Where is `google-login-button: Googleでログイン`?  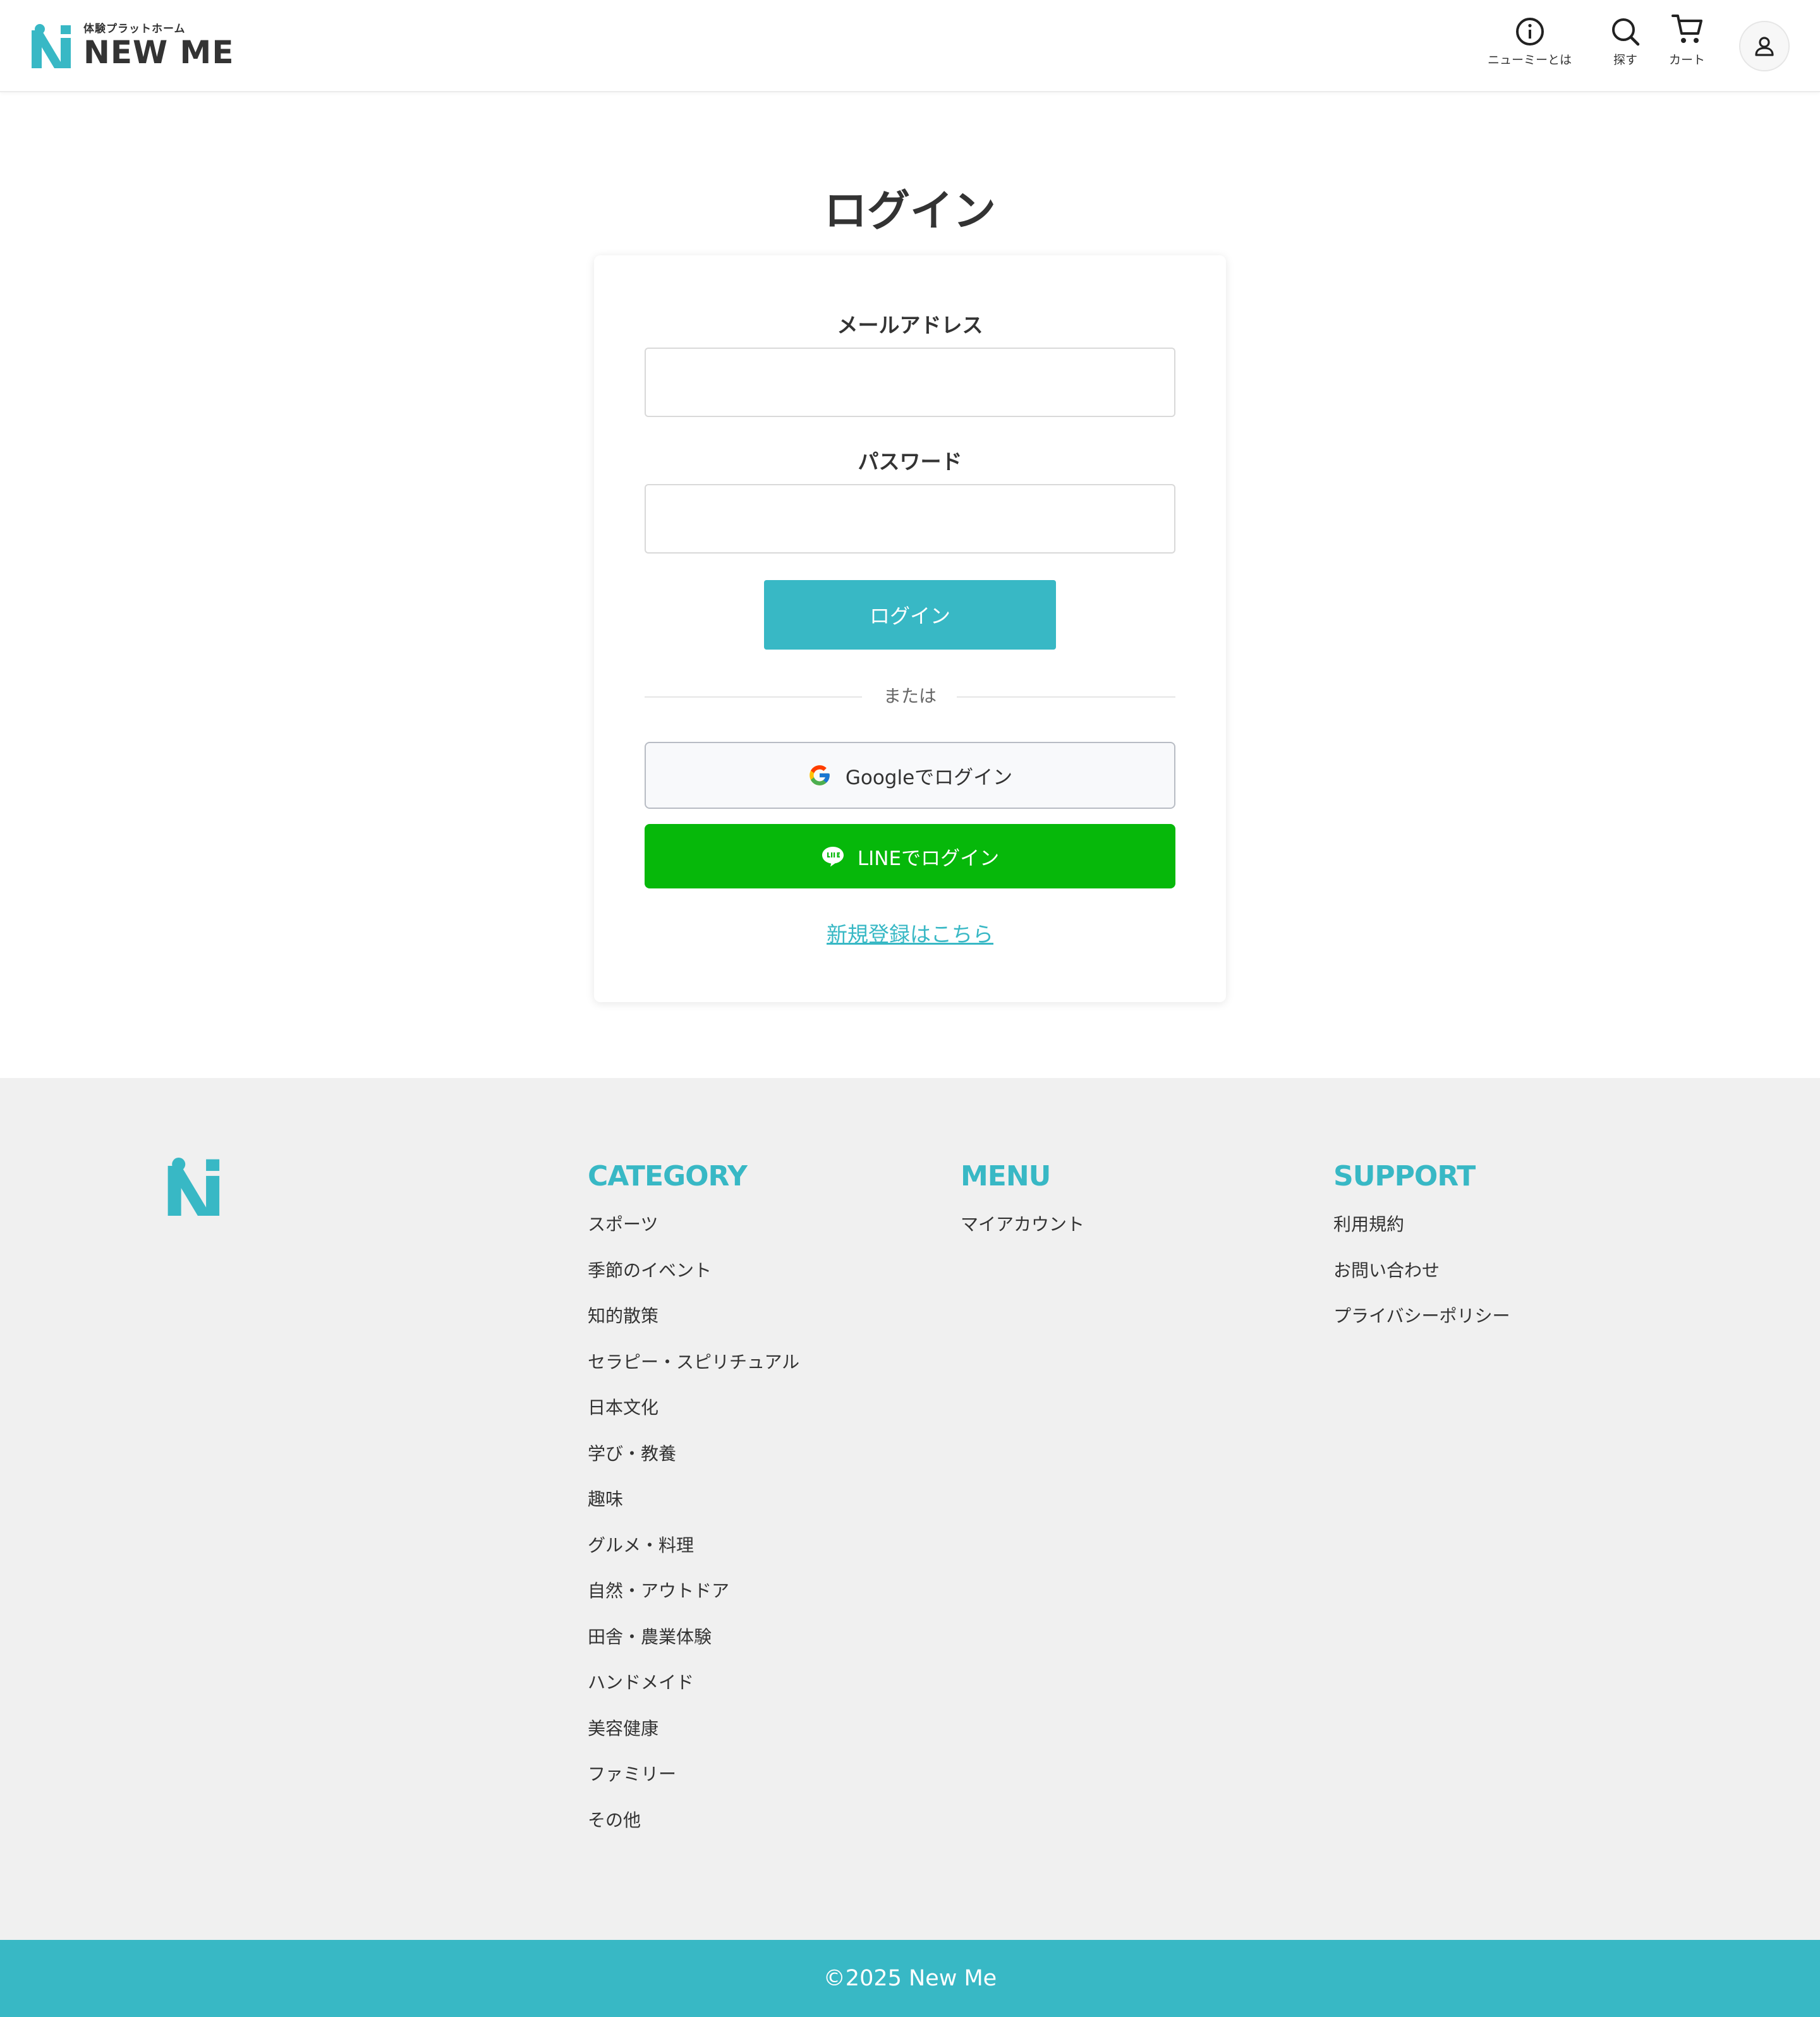
google-login-button: Googleでログイン is located at coordinates (910, 775).